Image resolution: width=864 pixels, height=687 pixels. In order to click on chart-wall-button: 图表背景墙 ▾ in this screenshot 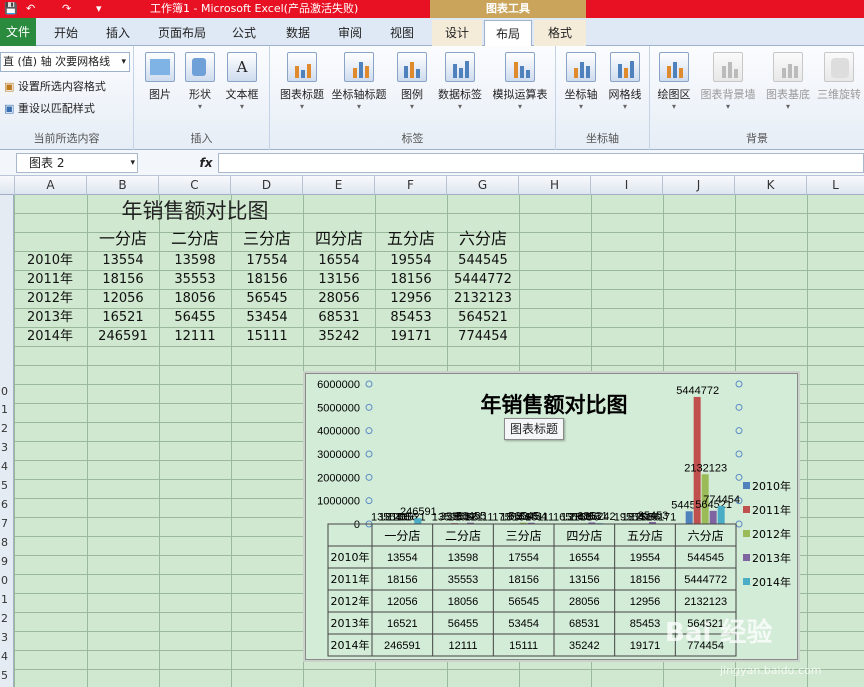, I will do `click(728, 82)`.